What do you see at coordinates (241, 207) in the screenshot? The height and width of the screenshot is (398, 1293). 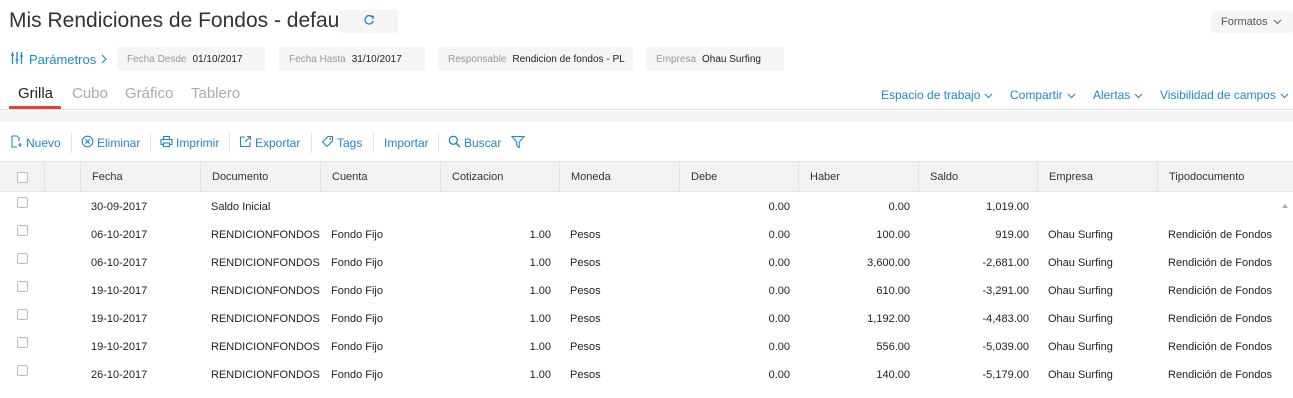 I see `cell-documento: Saldo Inicial` at bounding box center [241, 207].